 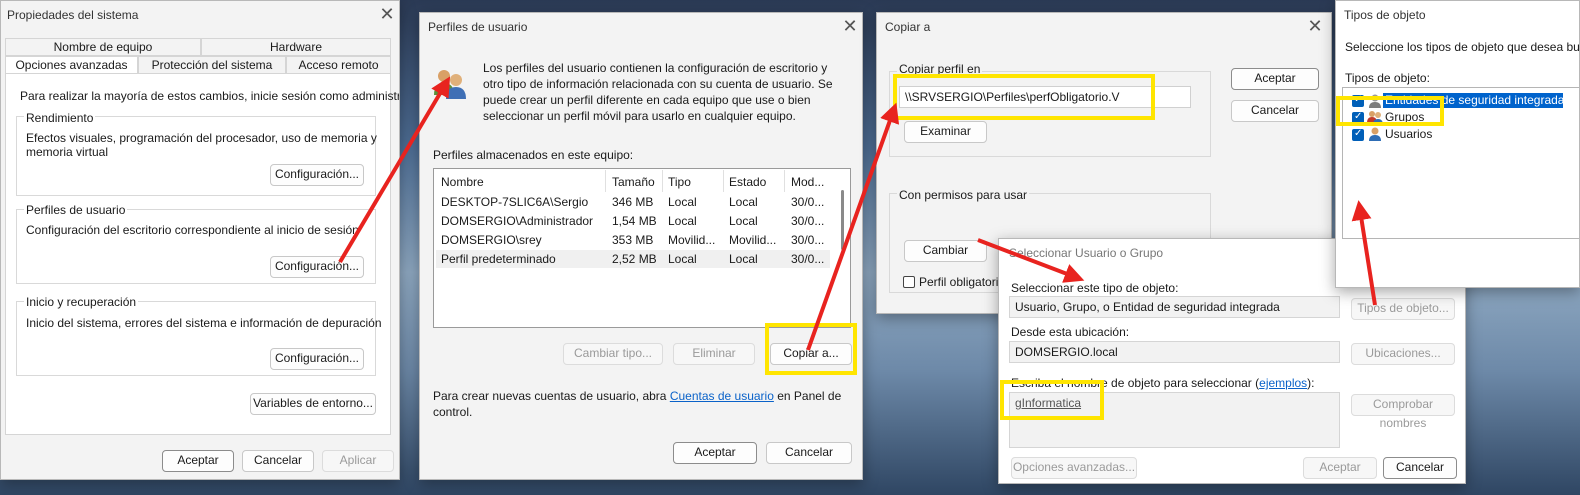 What do you see at coordinates (394, 170) in the screenshot?
I see `arrow-to-user-profiles` at bounding box center [394, 170].